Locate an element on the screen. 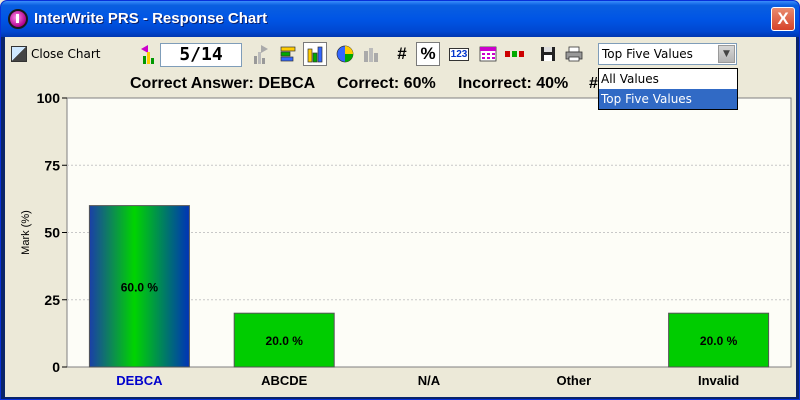 The height and width of the screenshot is (400, 800). horizontal-bar-chart-button is located at coordinates (289, 54).